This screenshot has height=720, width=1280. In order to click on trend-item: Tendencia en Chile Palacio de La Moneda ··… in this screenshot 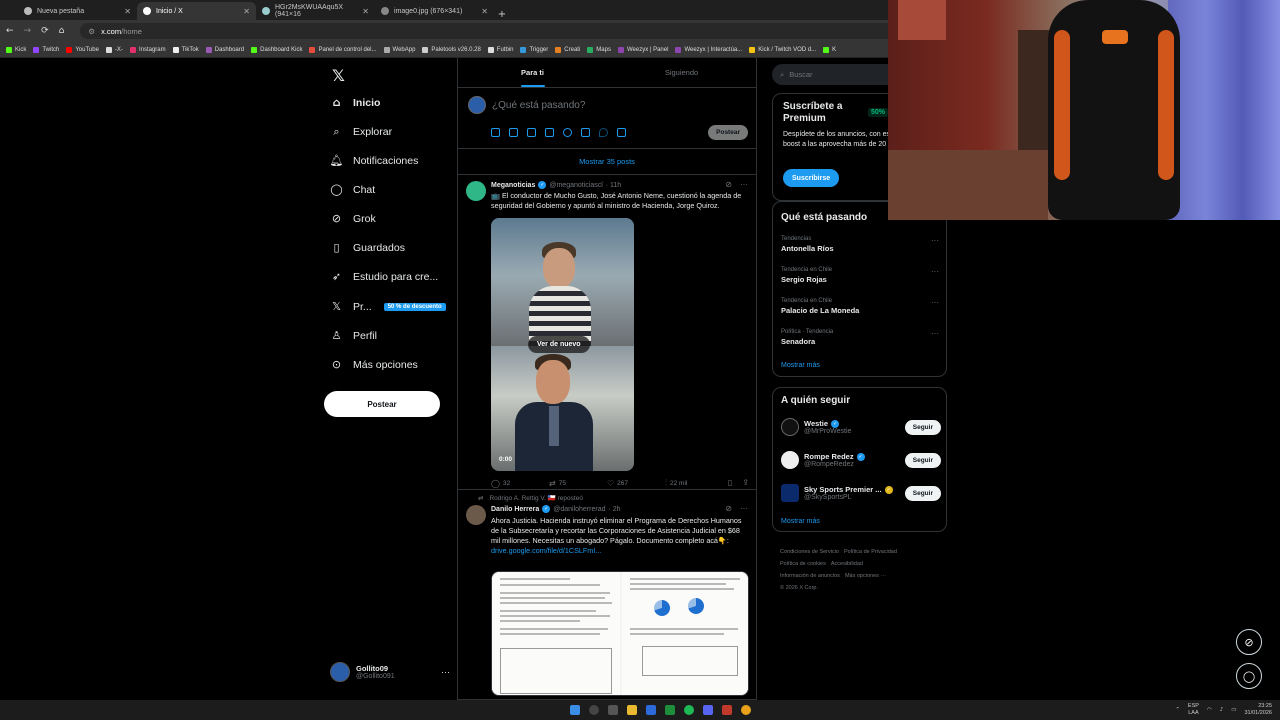, I will do `click(860, 306)`.